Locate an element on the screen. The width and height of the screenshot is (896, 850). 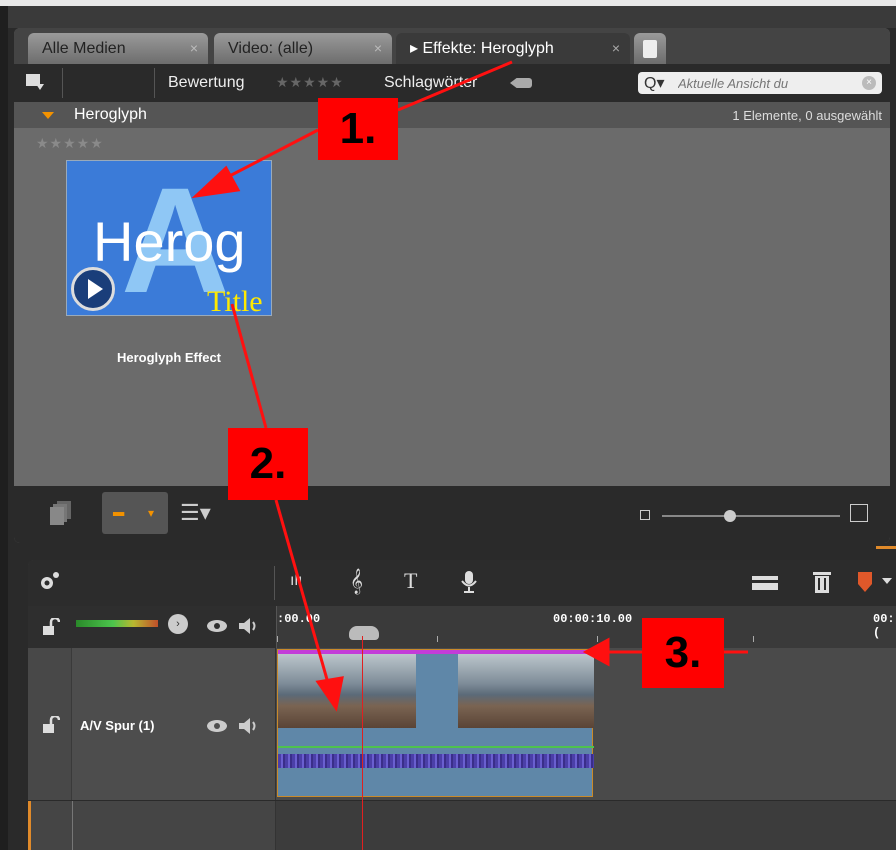
panel-resize-accent is located at coordinates (886, 547).